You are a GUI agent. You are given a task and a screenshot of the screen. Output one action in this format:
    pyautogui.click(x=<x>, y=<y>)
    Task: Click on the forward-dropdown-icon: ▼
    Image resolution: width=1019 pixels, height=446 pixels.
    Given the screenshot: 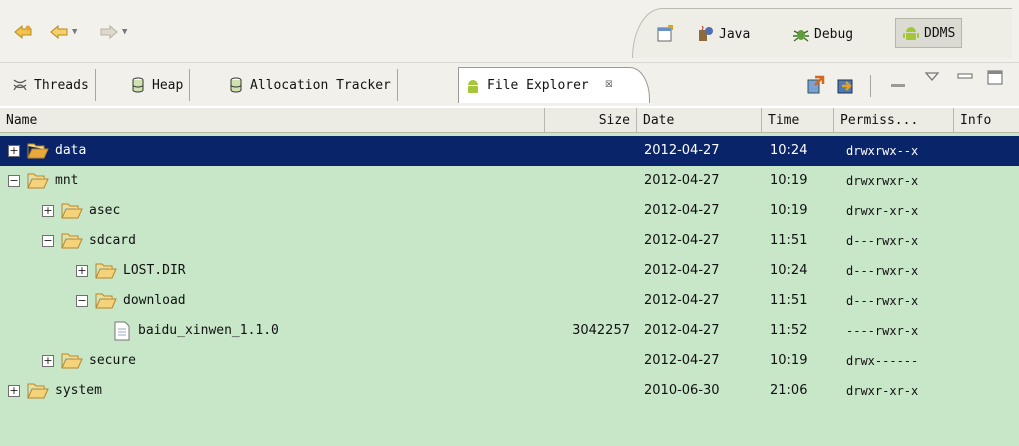 What is the action you would take?
    pyautogui.click(x=124, y=32)
    